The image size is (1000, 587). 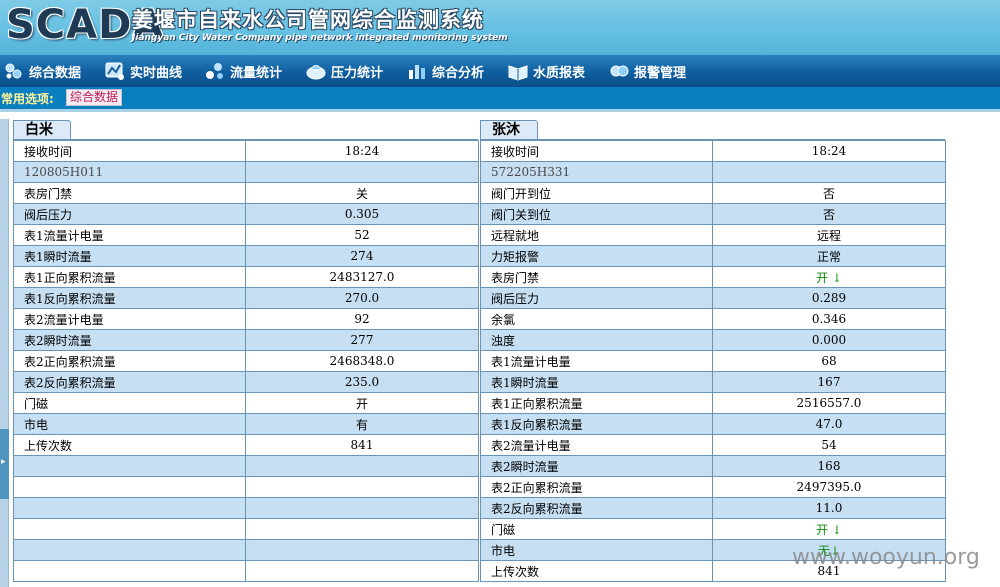 I want to click on table-row: 表2正向累积流量 2497395.0, so click(x=713, y=487).